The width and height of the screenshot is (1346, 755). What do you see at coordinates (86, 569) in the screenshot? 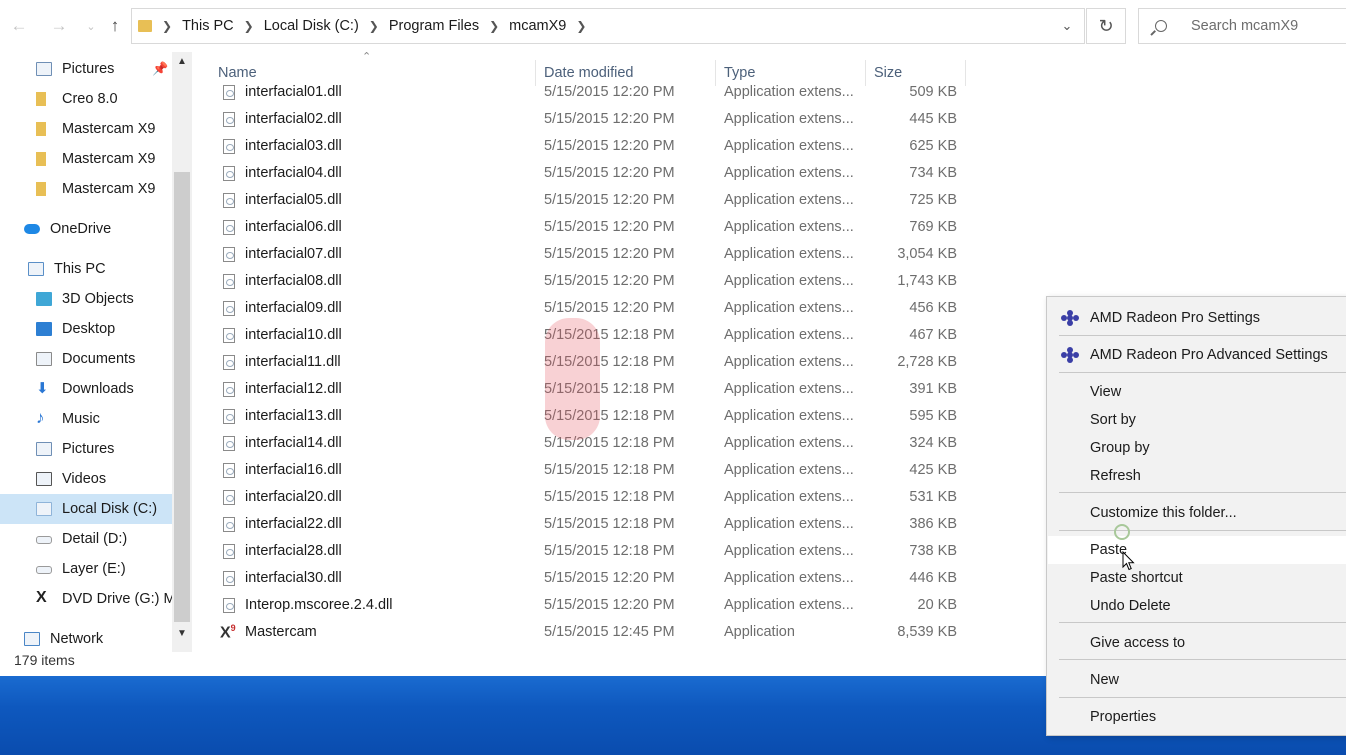
I see `nav-item: Layer (E:)` at bounding box center [86, 569].